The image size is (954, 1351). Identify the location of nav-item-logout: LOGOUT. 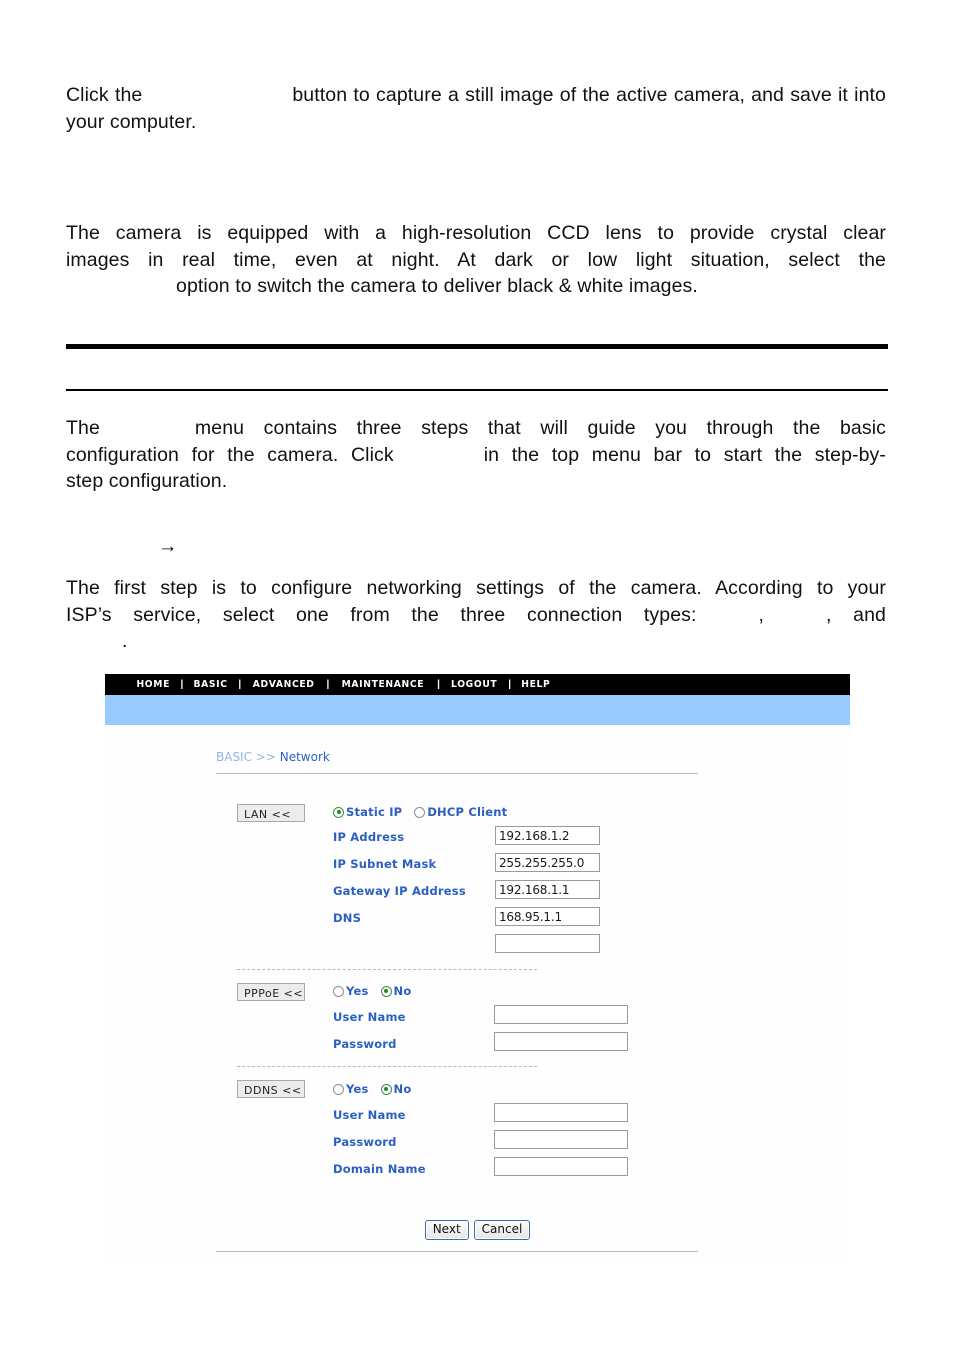
(474, 684).